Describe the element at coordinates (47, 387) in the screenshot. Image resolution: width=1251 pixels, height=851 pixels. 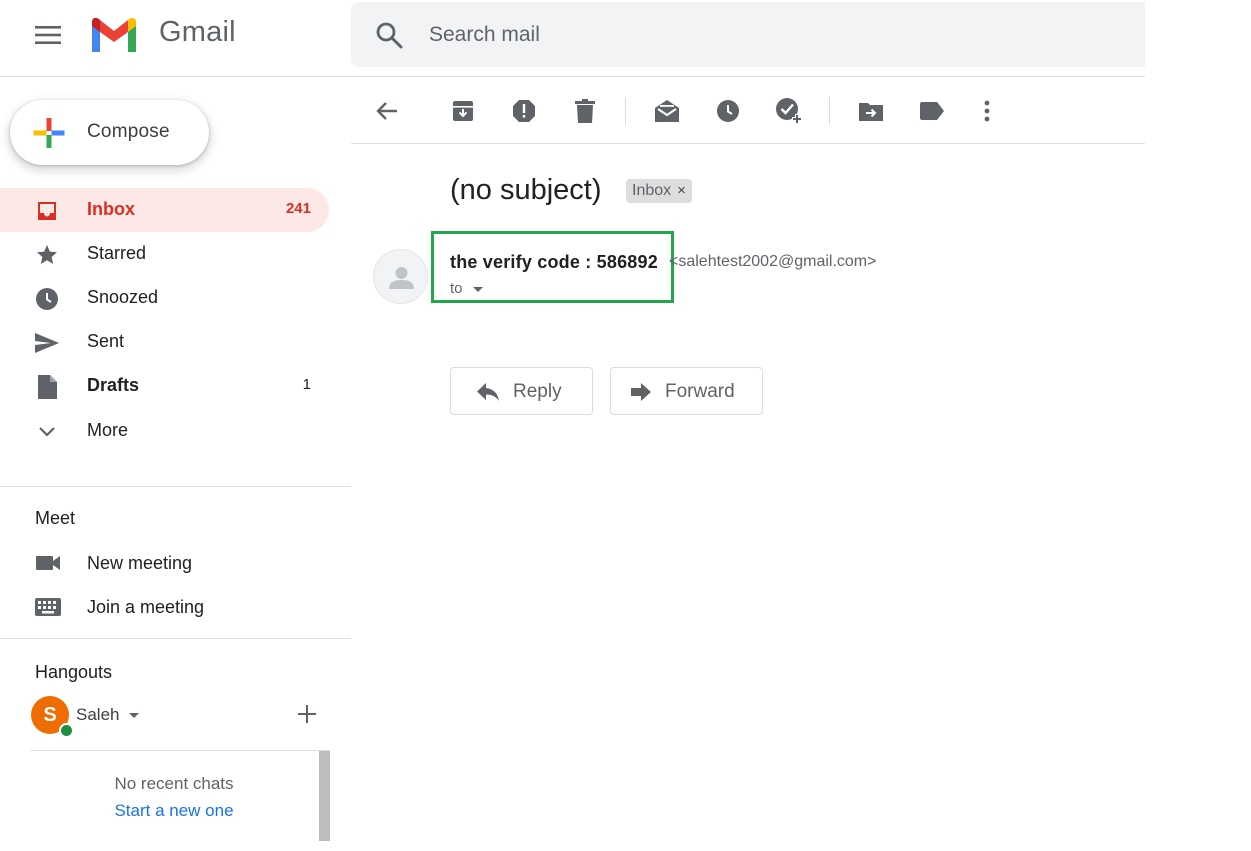
I see `draft-icon` at that location.